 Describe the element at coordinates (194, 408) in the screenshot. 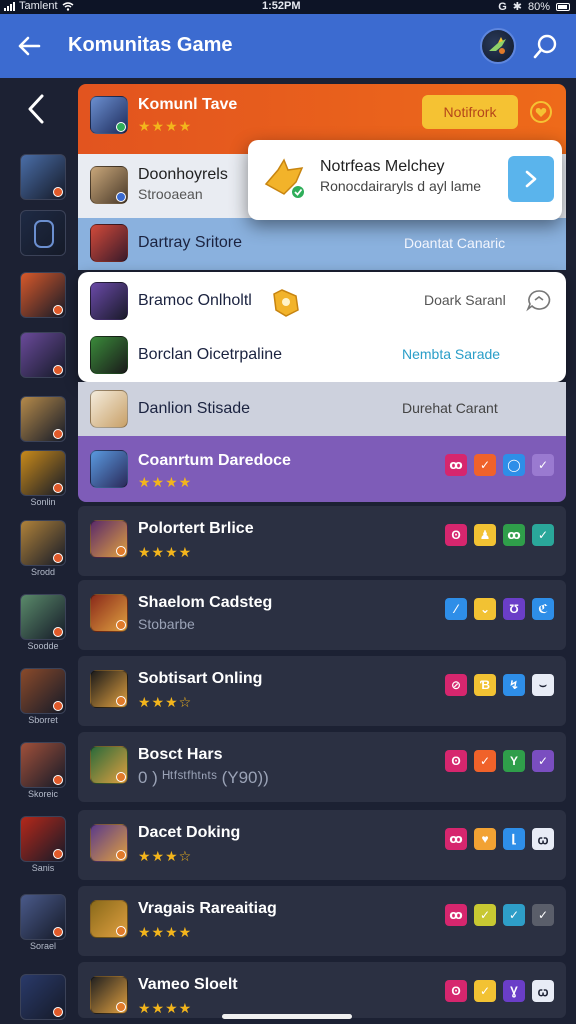

I see `game-name: Danlion Stisade` at that location.